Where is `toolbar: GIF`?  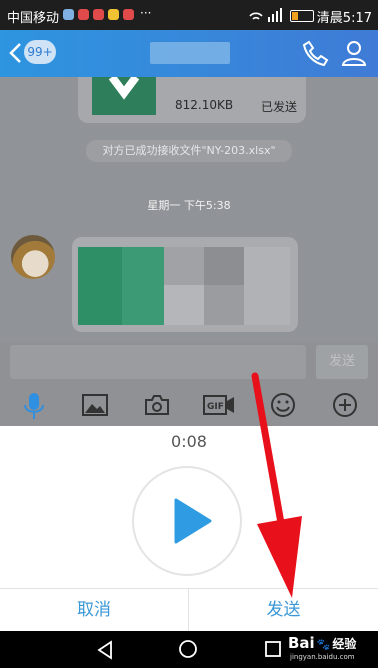
toolbar: GIF is located at coordinates (189, 405).